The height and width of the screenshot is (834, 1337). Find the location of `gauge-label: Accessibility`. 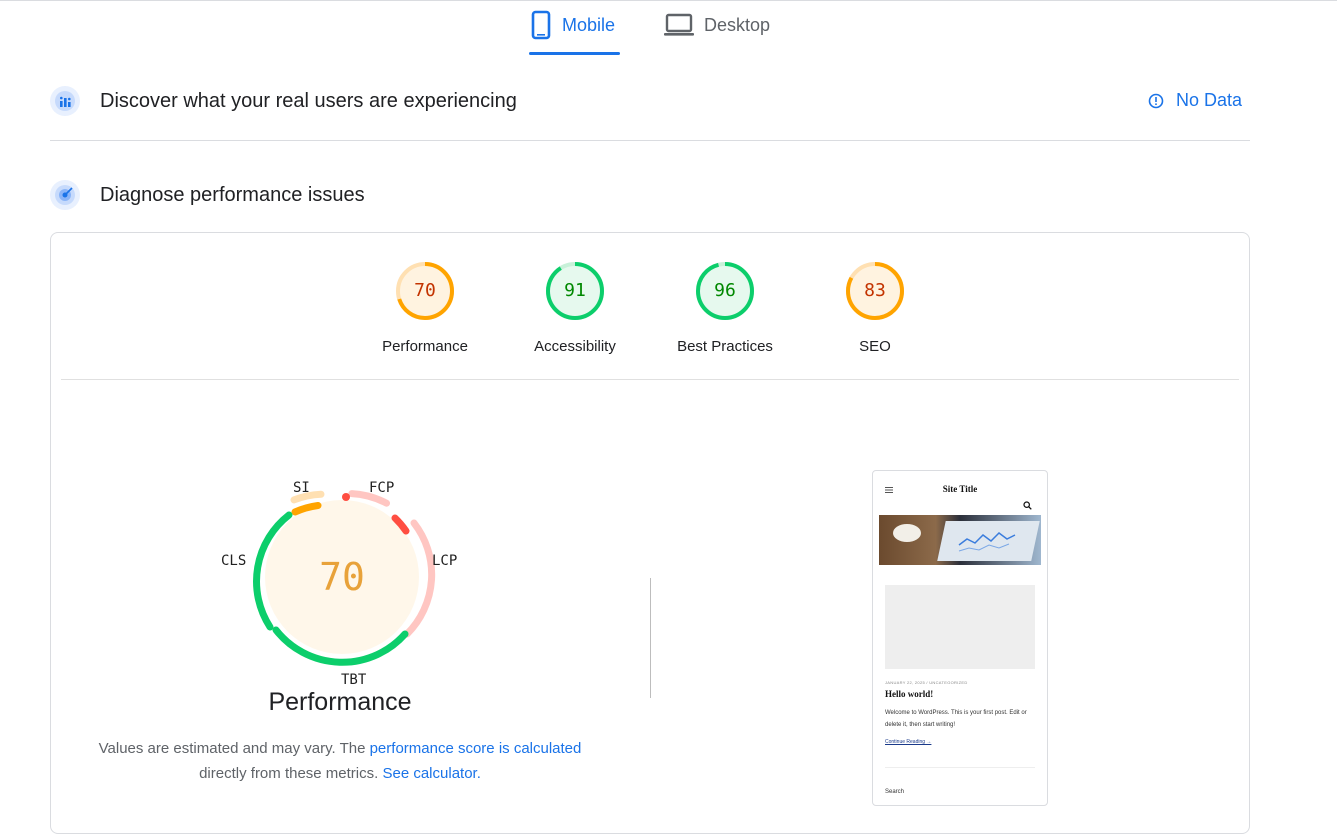

gauge-label: Accessibility is located at coordinates (575, 346).